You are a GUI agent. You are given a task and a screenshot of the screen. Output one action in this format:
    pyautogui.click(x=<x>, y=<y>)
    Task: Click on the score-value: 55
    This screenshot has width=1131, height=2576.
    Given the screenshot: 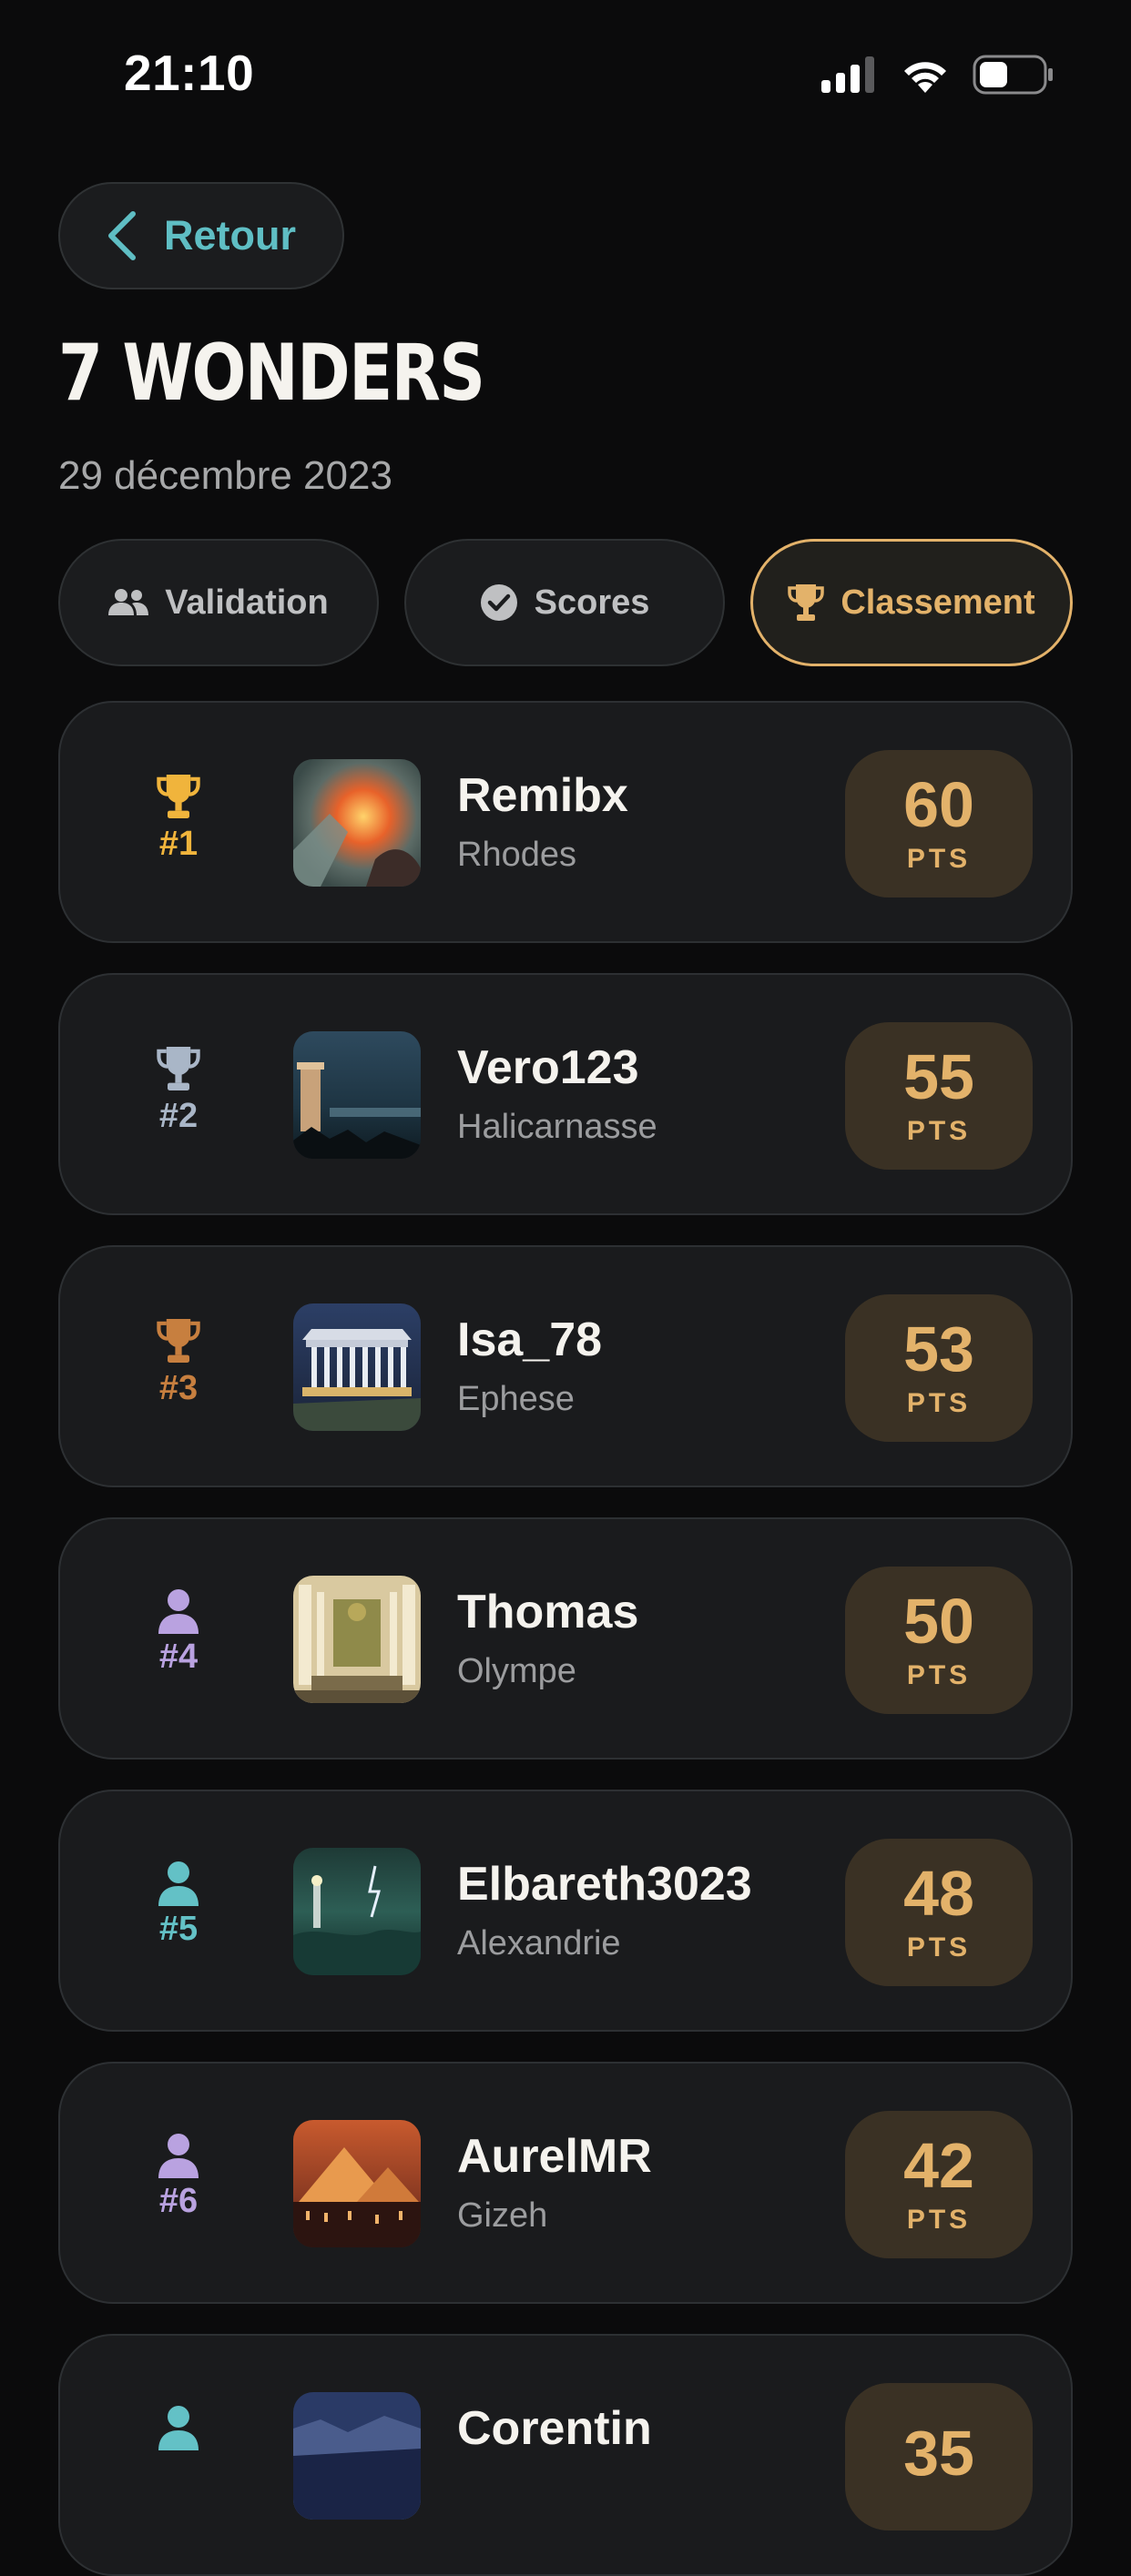 What is the action you would take?
    pyautogui.click(x=939, y=1076)
    